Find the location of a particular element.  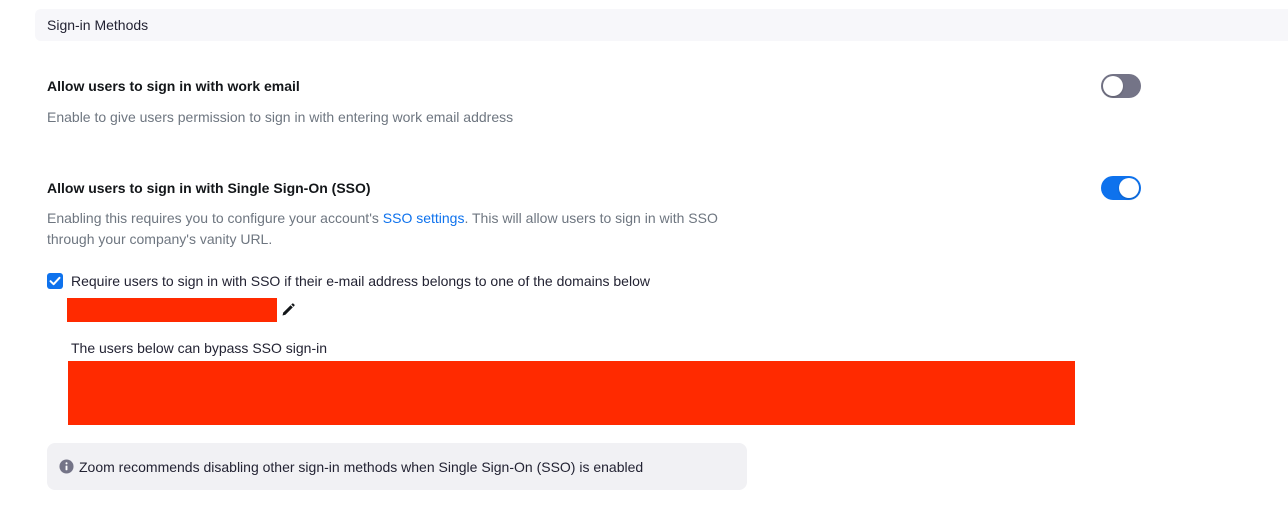

checkmark-icon is located at coordinates (55, 281).